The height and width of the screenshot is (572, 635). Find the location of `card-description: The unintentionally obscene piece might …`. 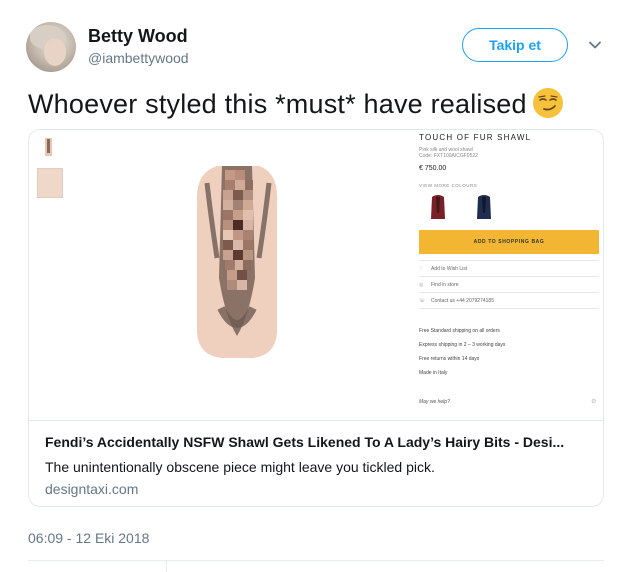

card-description: The unintentionally obscene piece might … is located at coordinates (240, 467).